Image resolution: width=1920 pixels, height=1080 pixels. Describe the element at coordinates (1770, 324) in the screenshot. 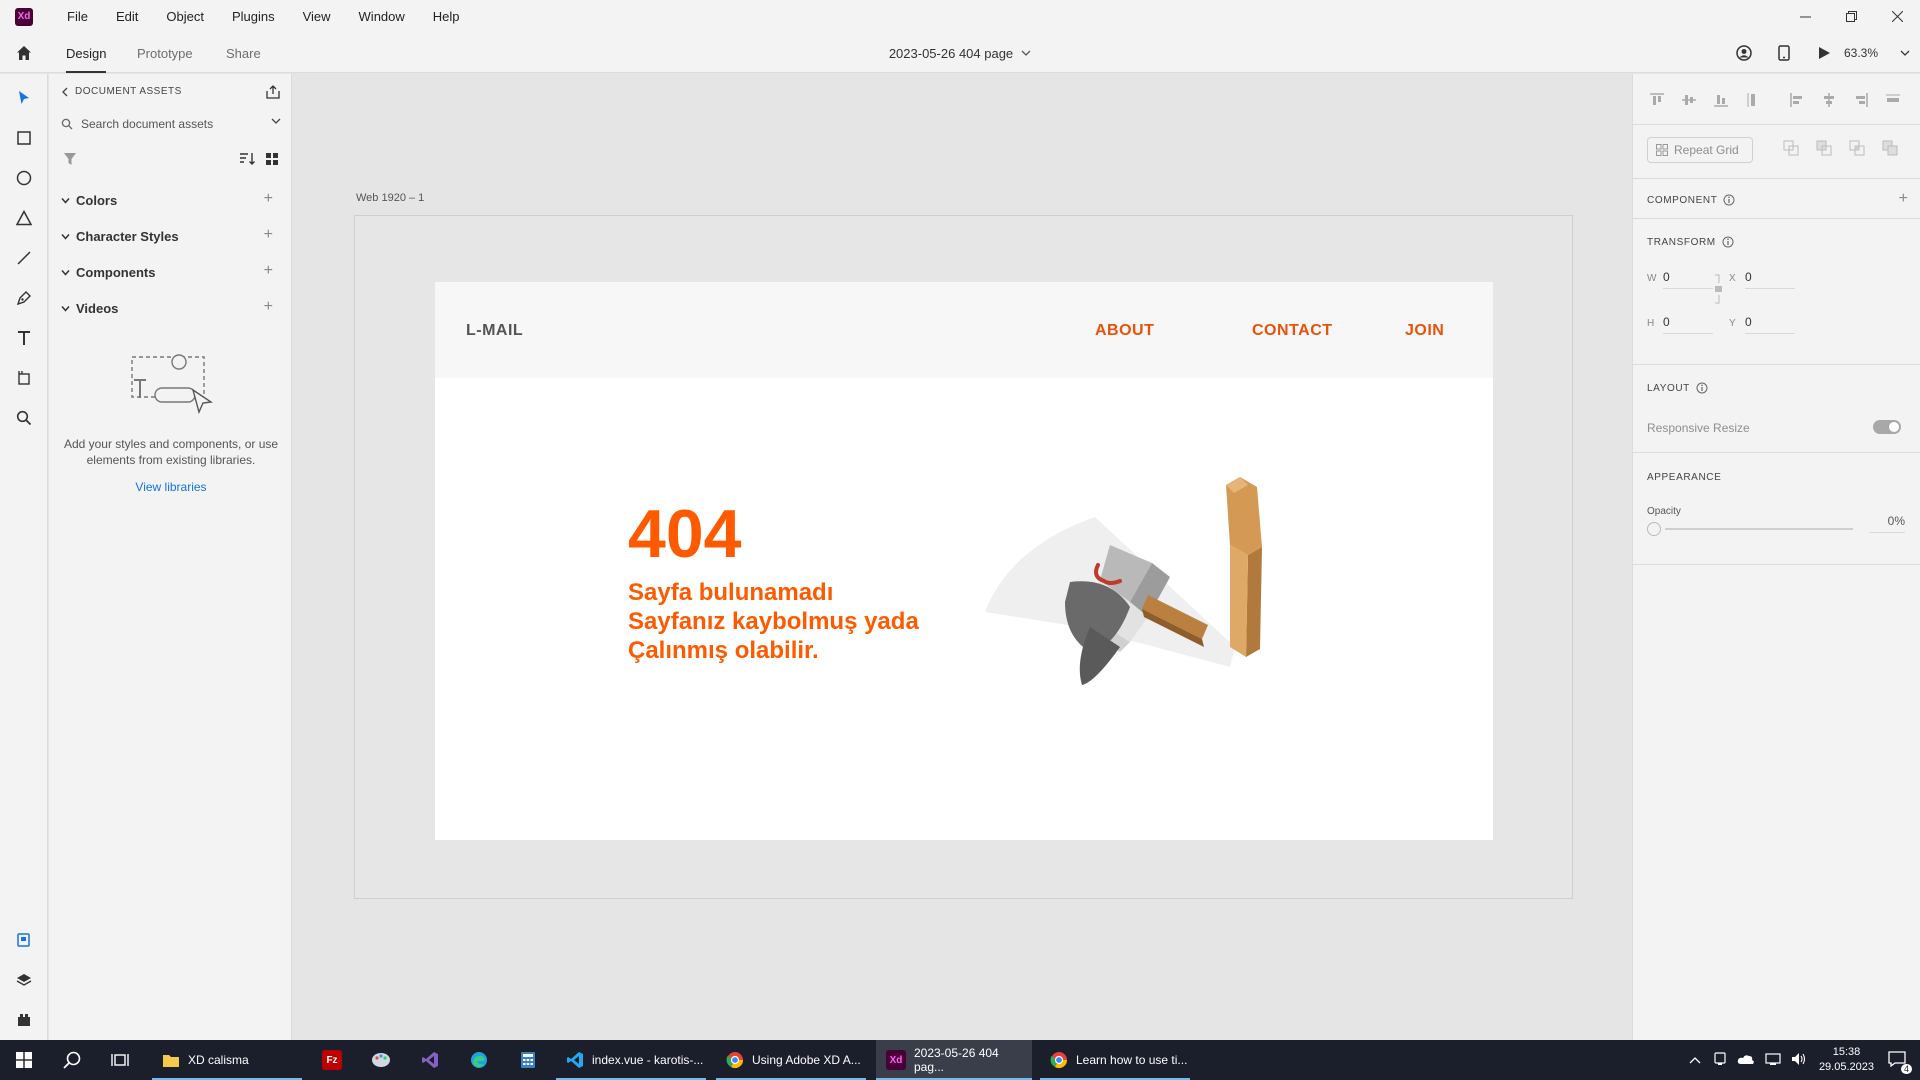

I see `y-input: 0` at that location.